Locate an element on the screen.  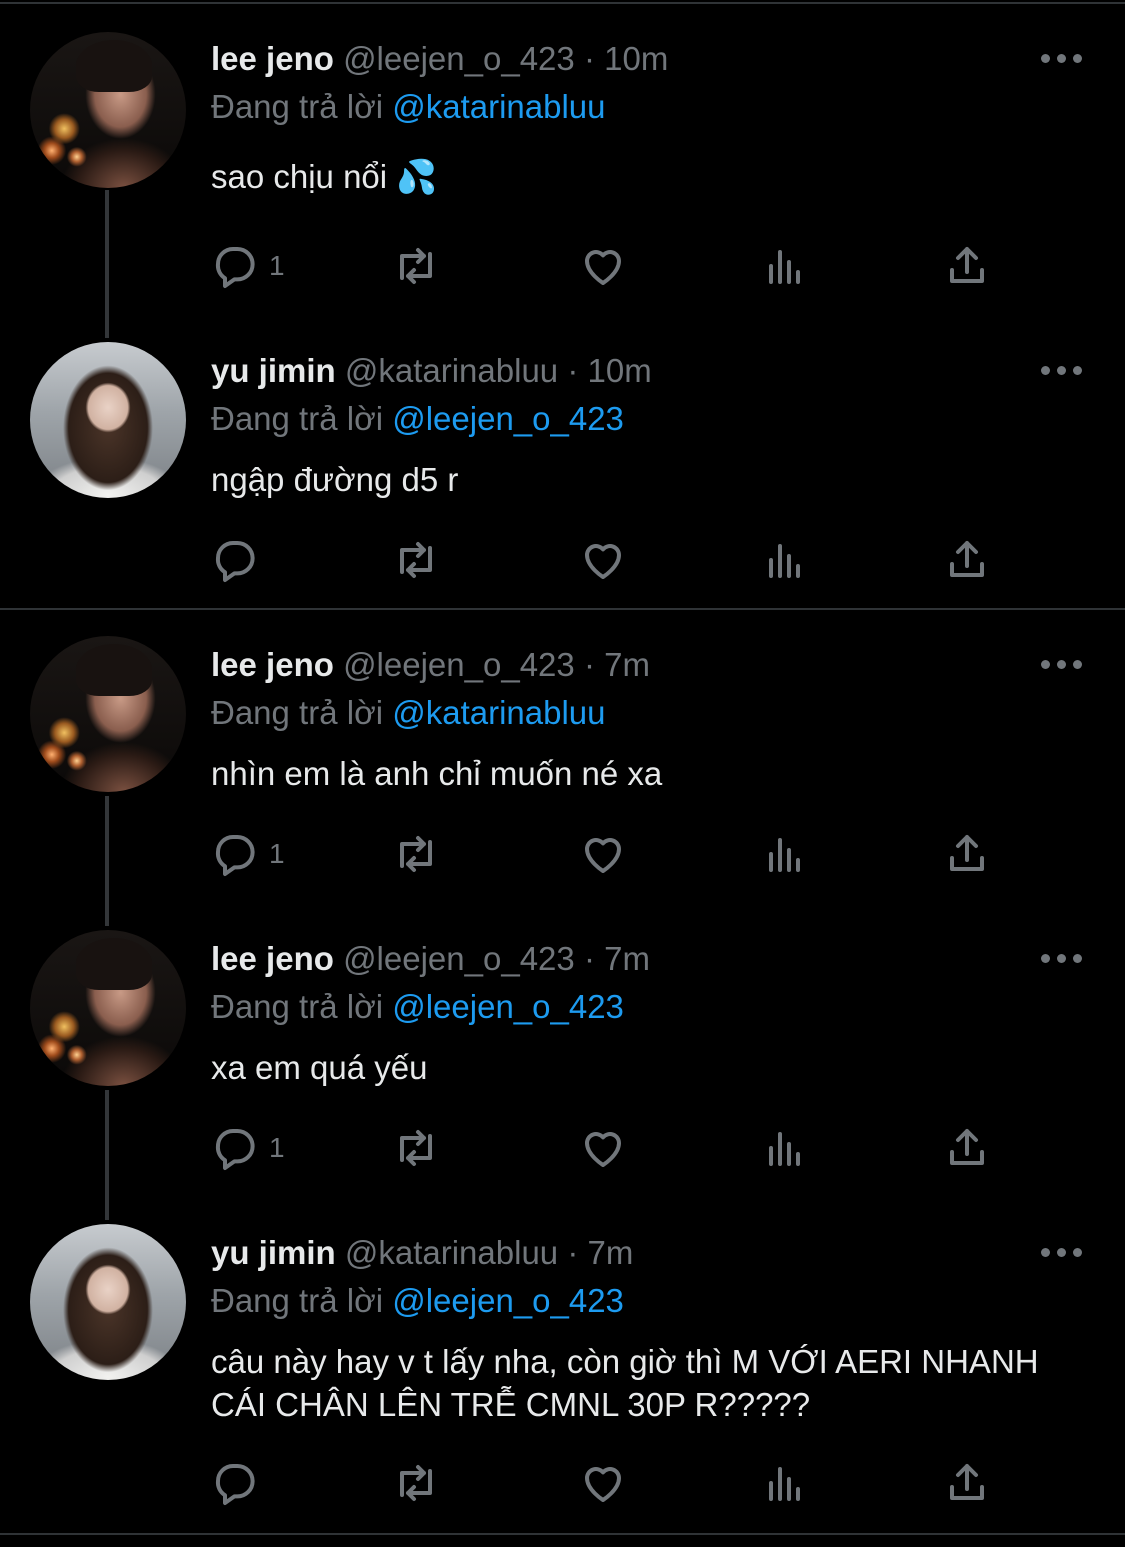
tweet-header: yu jimin @katarinabluu · 10m is located at coordinates (431, 371).